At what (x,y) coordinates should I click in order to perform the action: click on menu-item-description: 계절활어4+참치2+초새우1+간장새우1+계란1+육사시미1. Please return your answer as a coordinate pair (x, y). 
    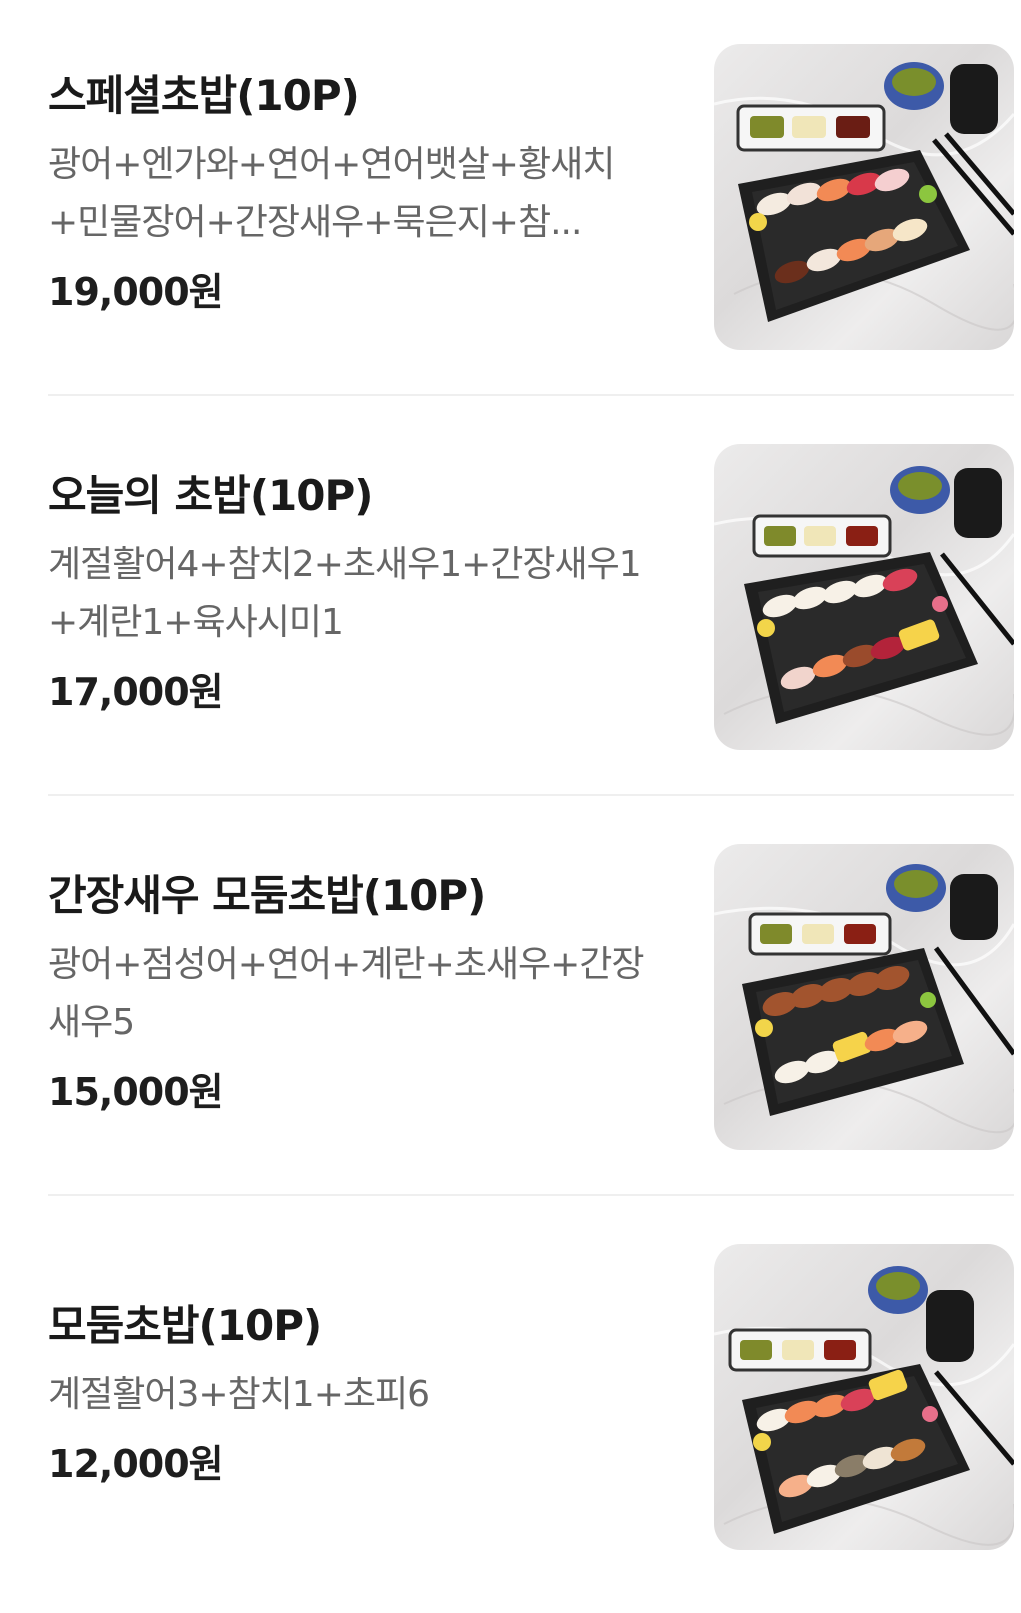
    Looking at the image, I should click on (345, 593).